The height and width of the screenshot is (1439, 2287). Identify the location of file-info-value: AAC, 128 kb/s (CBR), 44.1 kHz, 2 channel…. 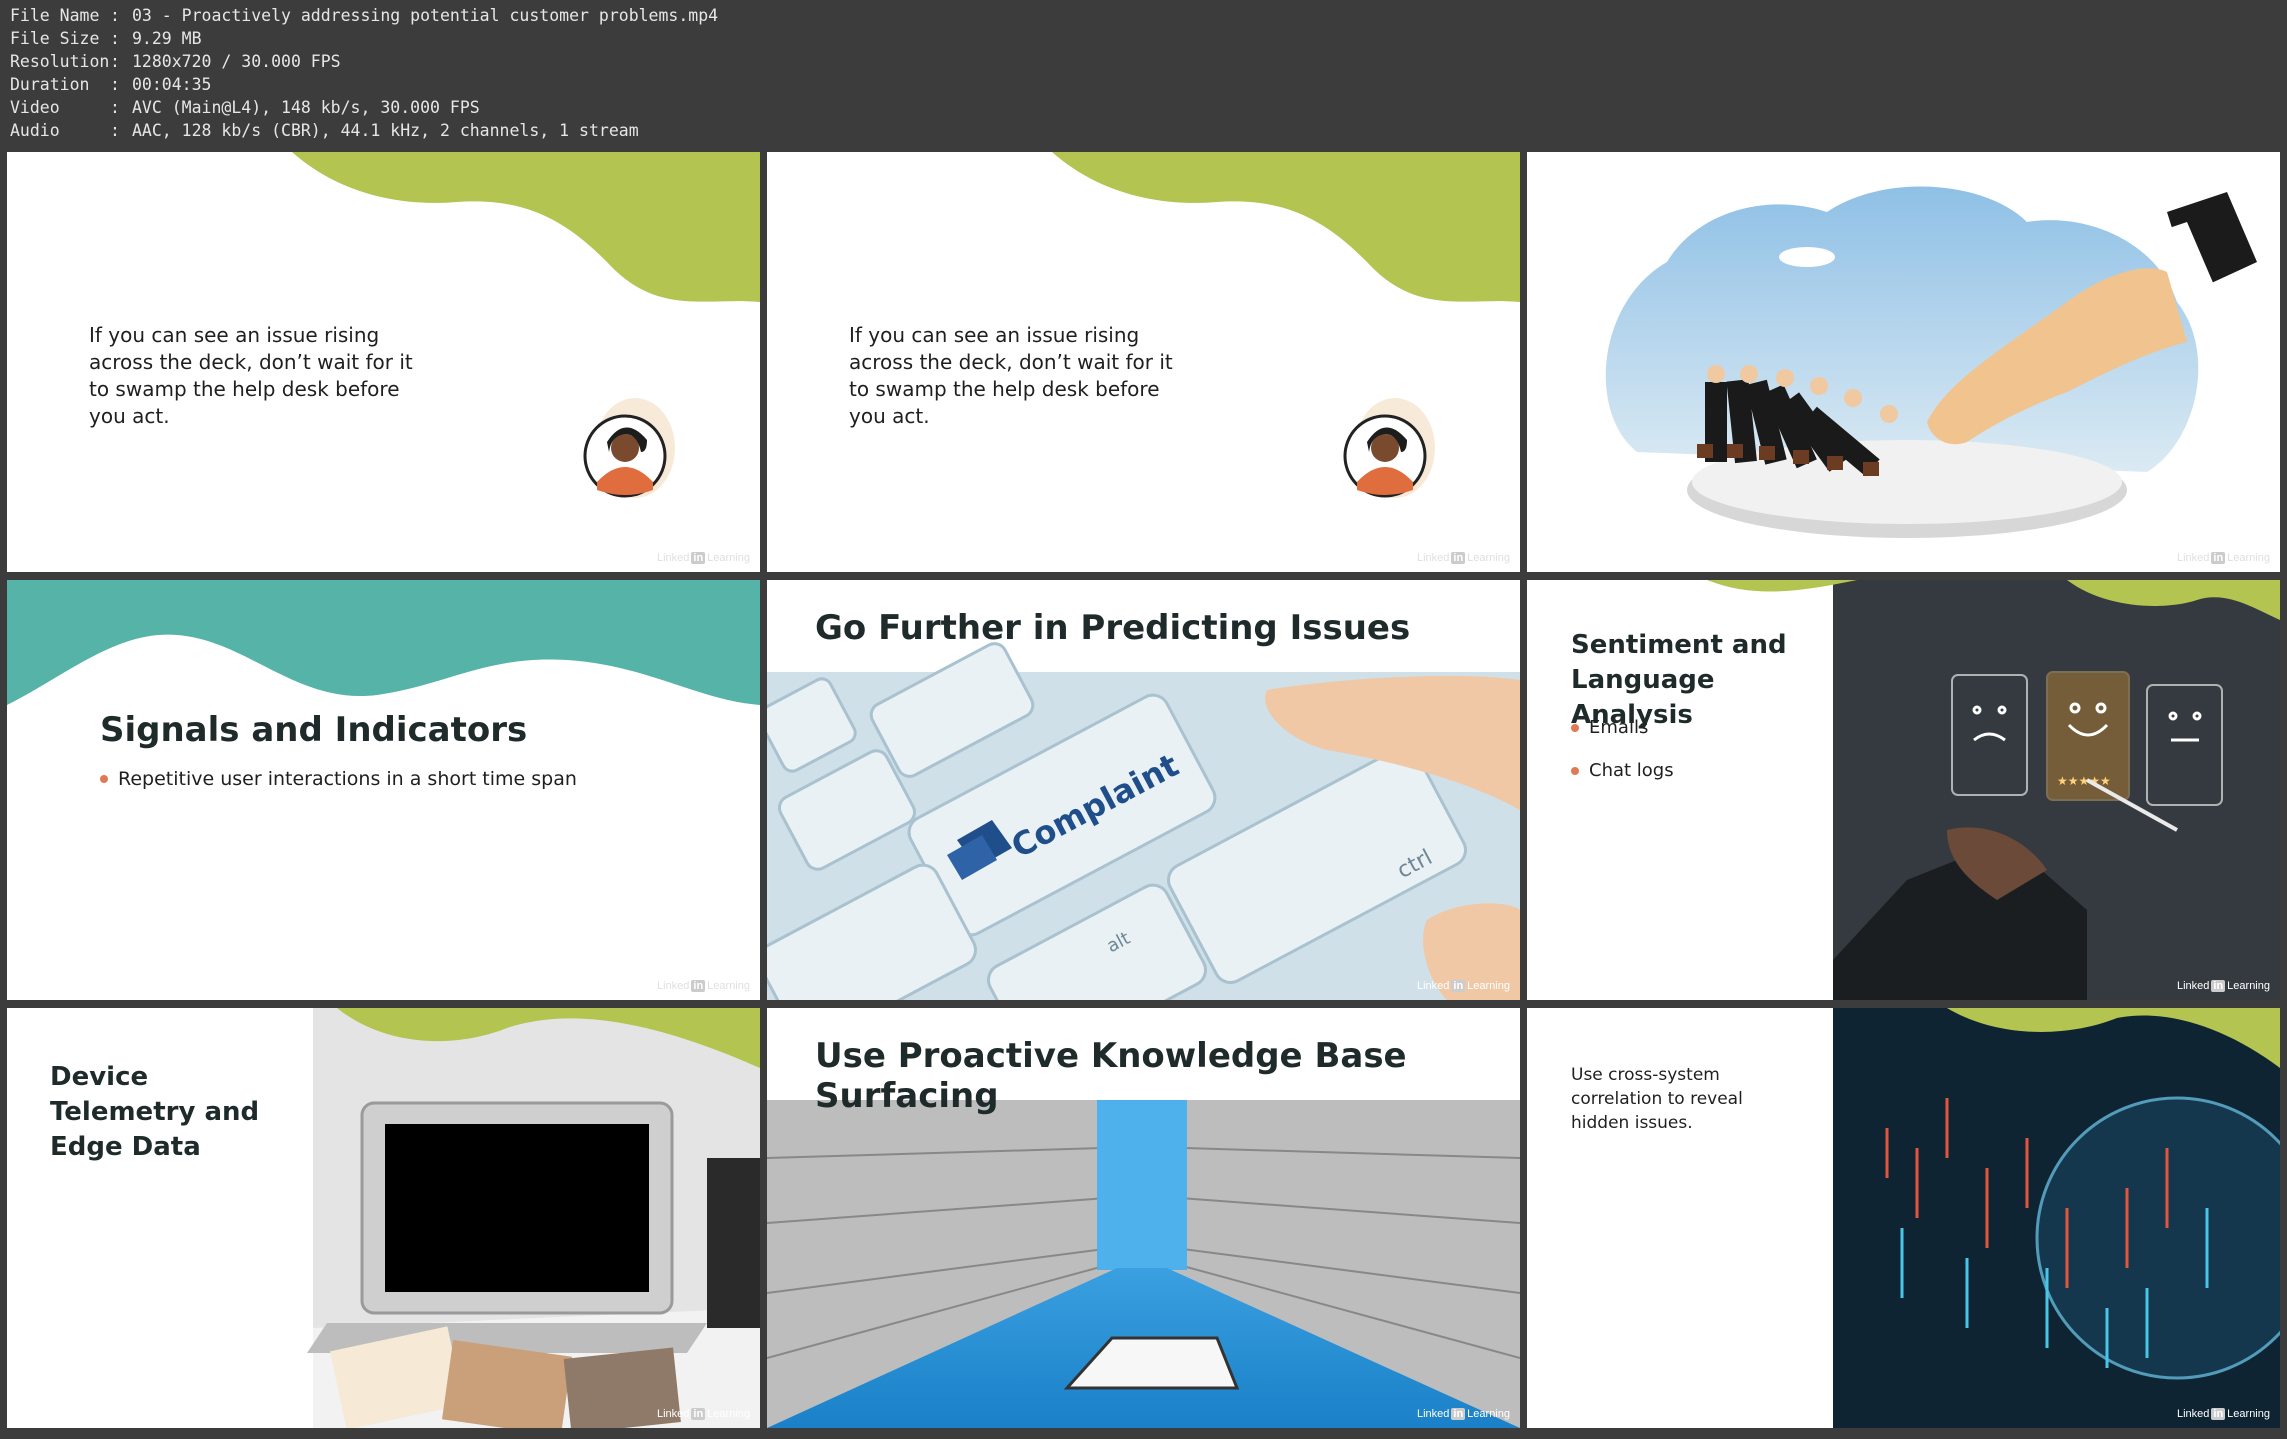
(385, 130).